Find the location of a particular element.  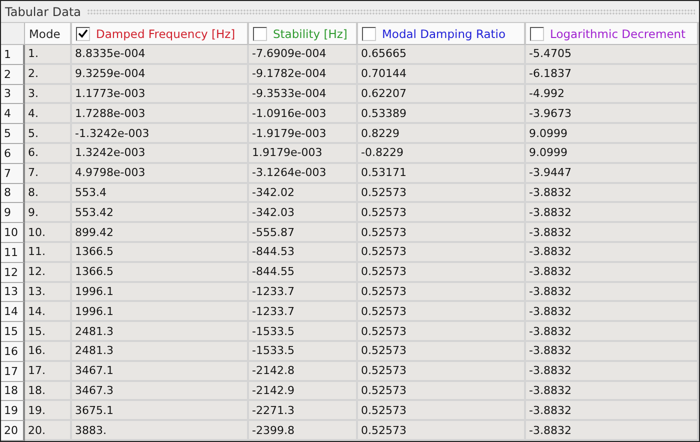

table-cell: -9.1782e-004 is located at coordinates (303, 74).